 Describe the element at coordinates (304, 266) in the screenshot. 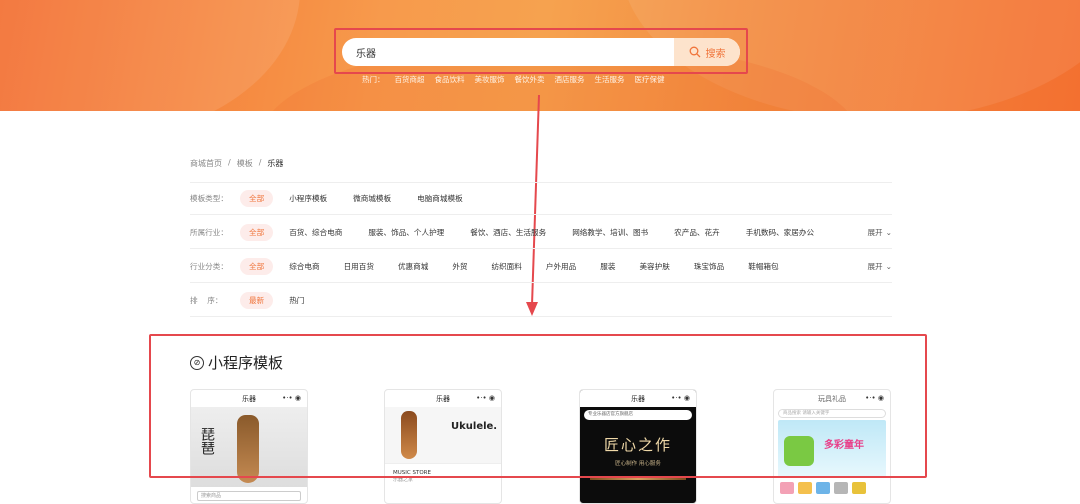

I see `filter-option: 综合电商` at that location.